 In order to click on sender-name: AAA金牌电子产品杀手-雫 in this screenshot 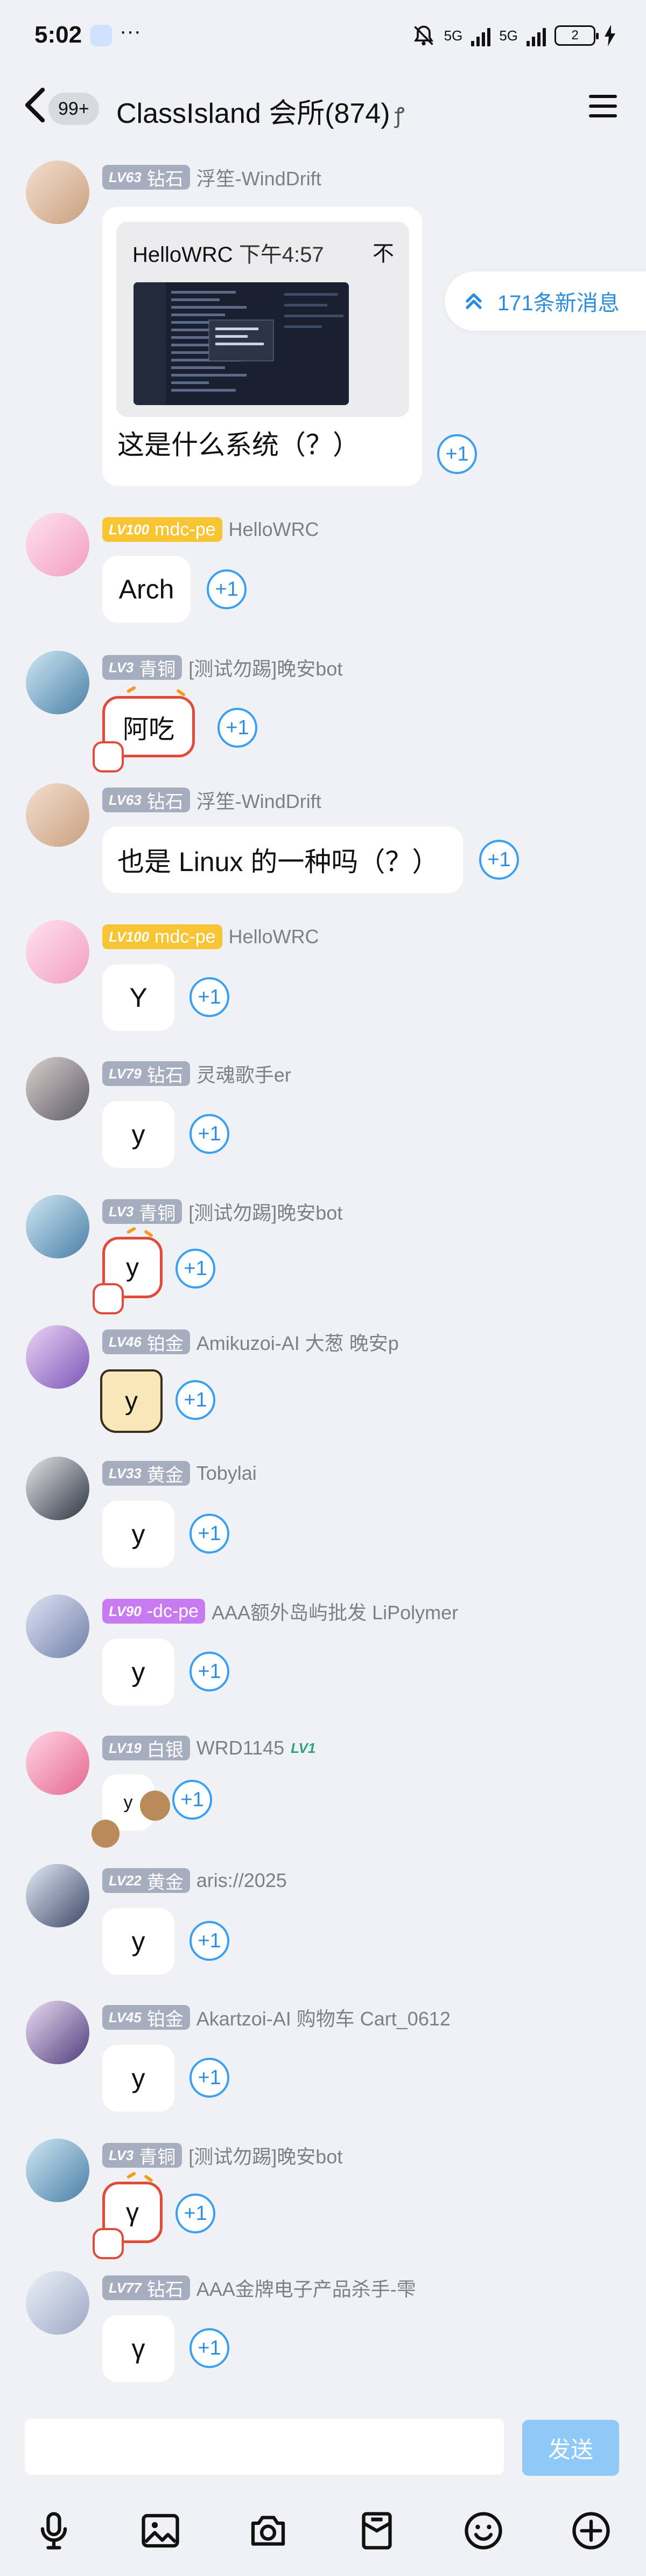, I will do `click(306, 2288)`.